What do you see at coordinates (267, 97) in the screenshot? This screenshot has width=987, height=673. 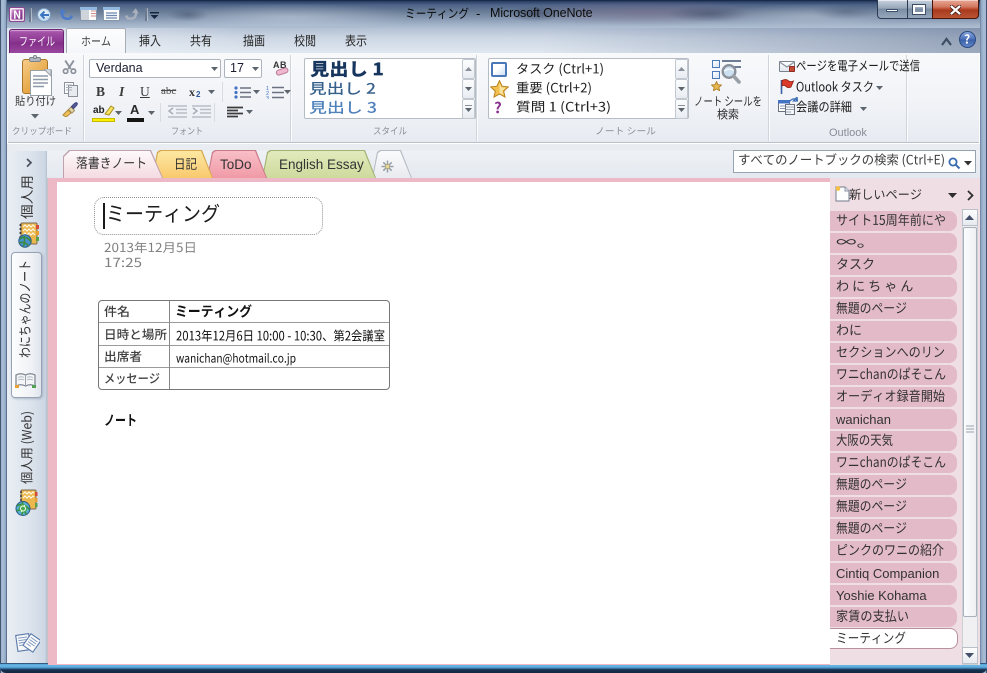 I see `svg-text: 3` at bounding box center [267, 97].